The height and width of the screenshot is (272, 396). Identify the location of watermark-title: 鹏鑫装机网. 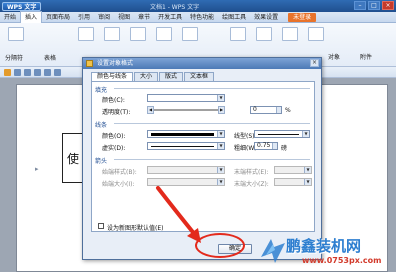
(324, 246).